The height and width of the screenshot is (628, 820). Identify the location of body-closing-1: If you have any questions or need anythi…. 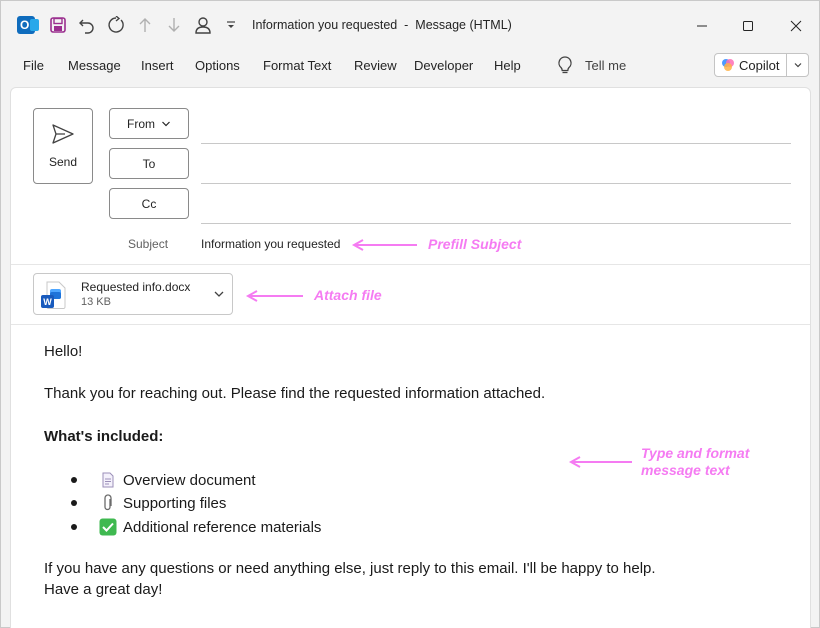
(350, 568).